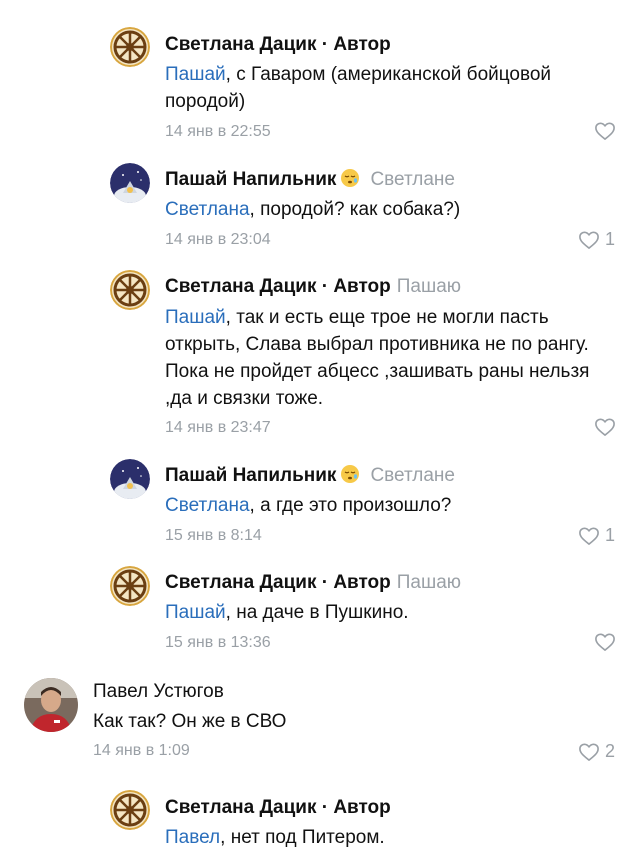 Image resolution: width=640 pixels, height=853 pixels. Describe the element at coordinates (355, 209) in the screenshot. I see `comment-body: , породой? как собака?)` at that location.